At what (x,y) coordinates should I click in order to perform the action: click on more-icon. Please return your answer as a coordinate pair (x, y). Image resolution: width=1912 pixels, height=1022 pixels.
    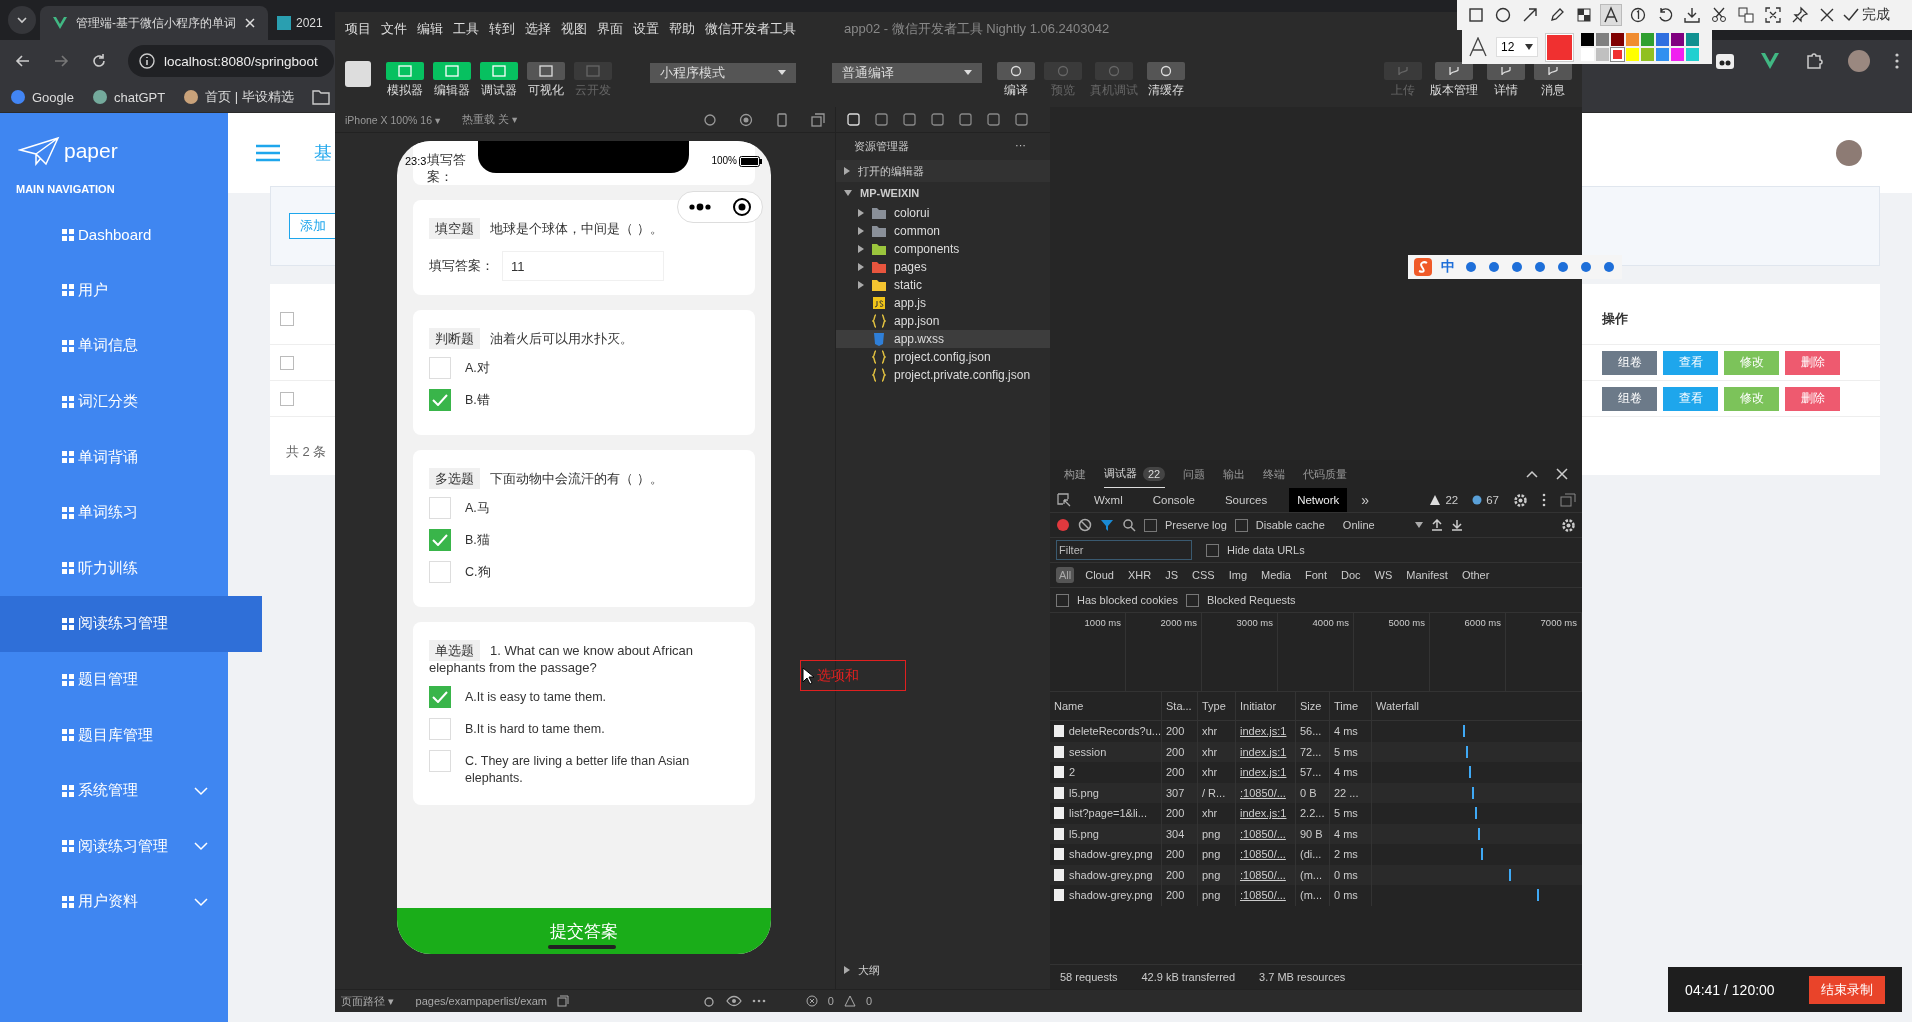
    Looking at the image, I should click on (699, 207).